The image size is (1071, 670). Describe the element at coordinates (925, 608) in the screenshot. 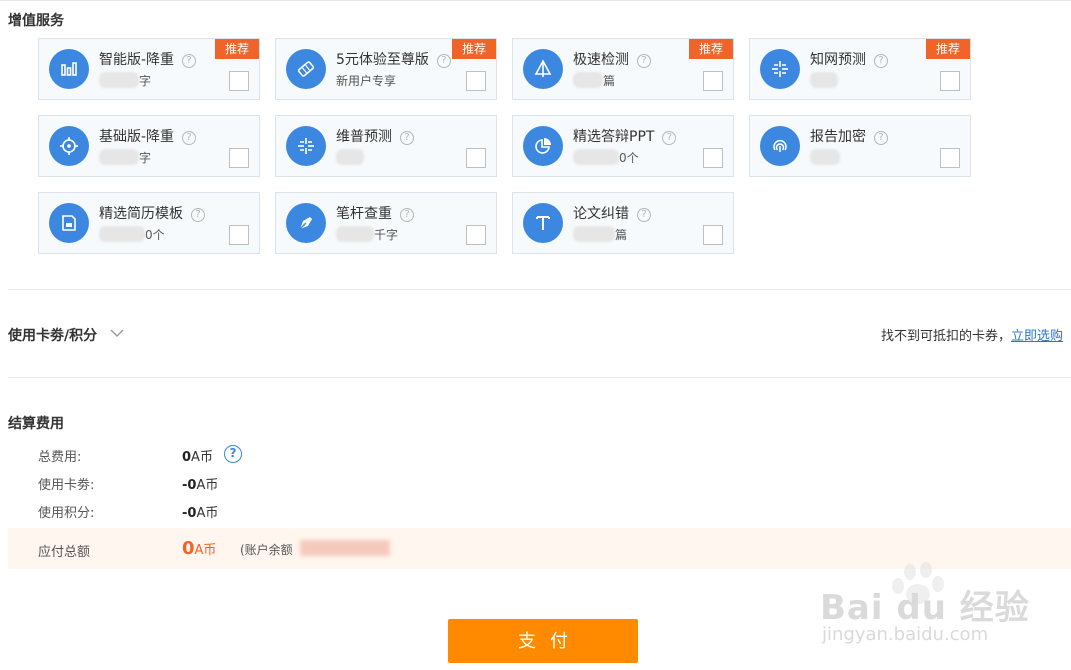

I see `watermark-text: Bai du 经验` at that location.